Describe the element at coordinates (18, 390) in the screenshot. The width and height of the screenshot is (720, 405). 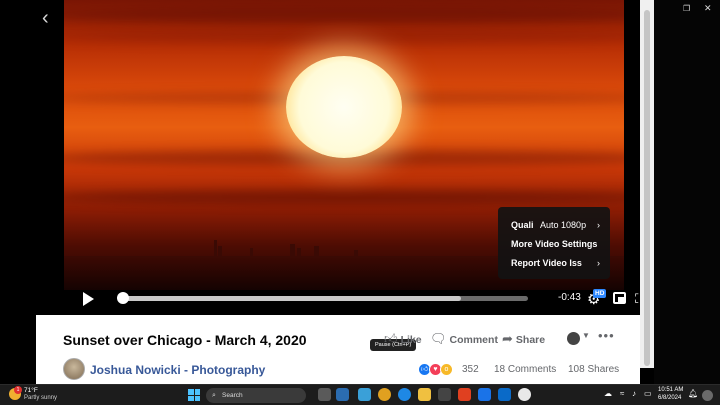
I see `weather-badge: 1` at that location.